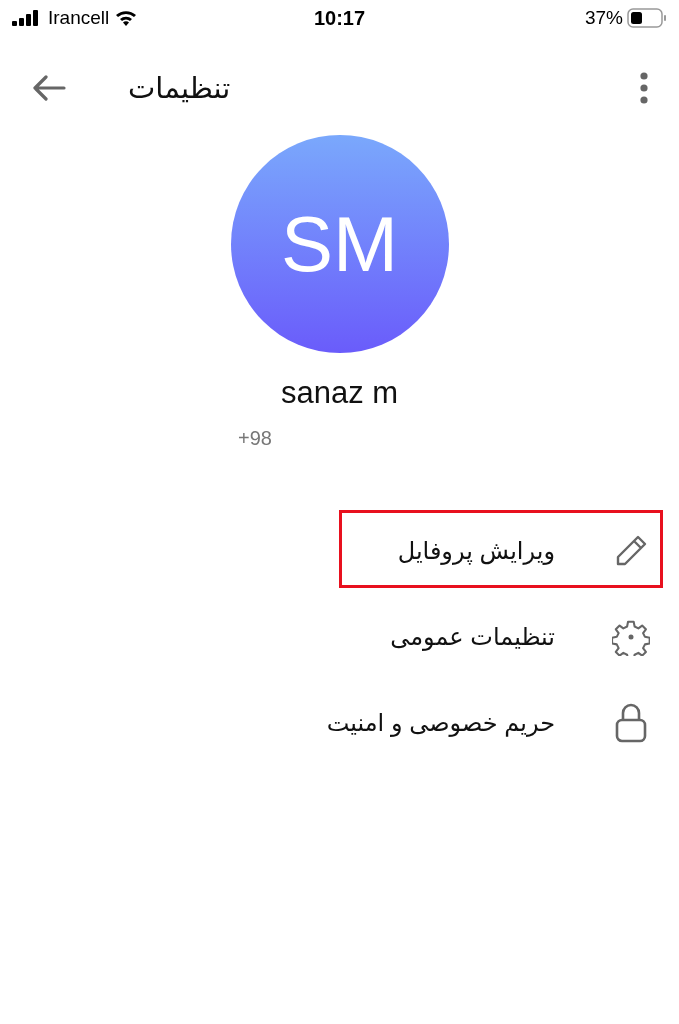 The width and height of the screenshot is (679, 1024). Describe the element at coordinates (339, 393) in the screenshot. I see `profile-name: sanaz m` at that location.